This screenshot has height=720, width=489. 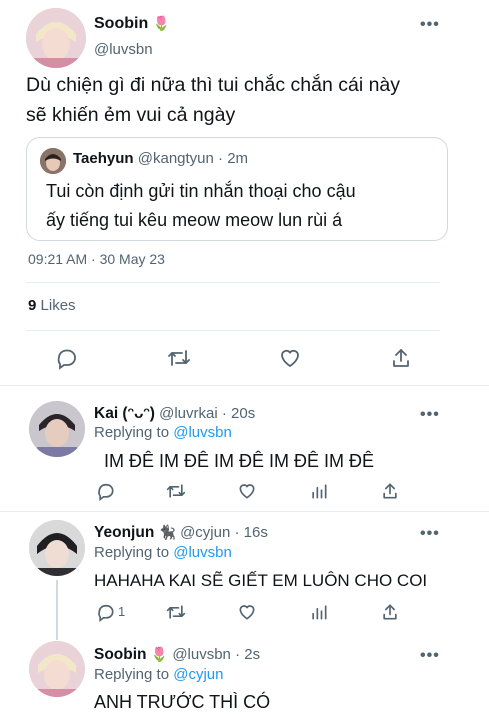 What do you see at coordinates (123, 49) in the screenshot?
I see `author-handle: @luvsbn` at bounding box center [123, 49].